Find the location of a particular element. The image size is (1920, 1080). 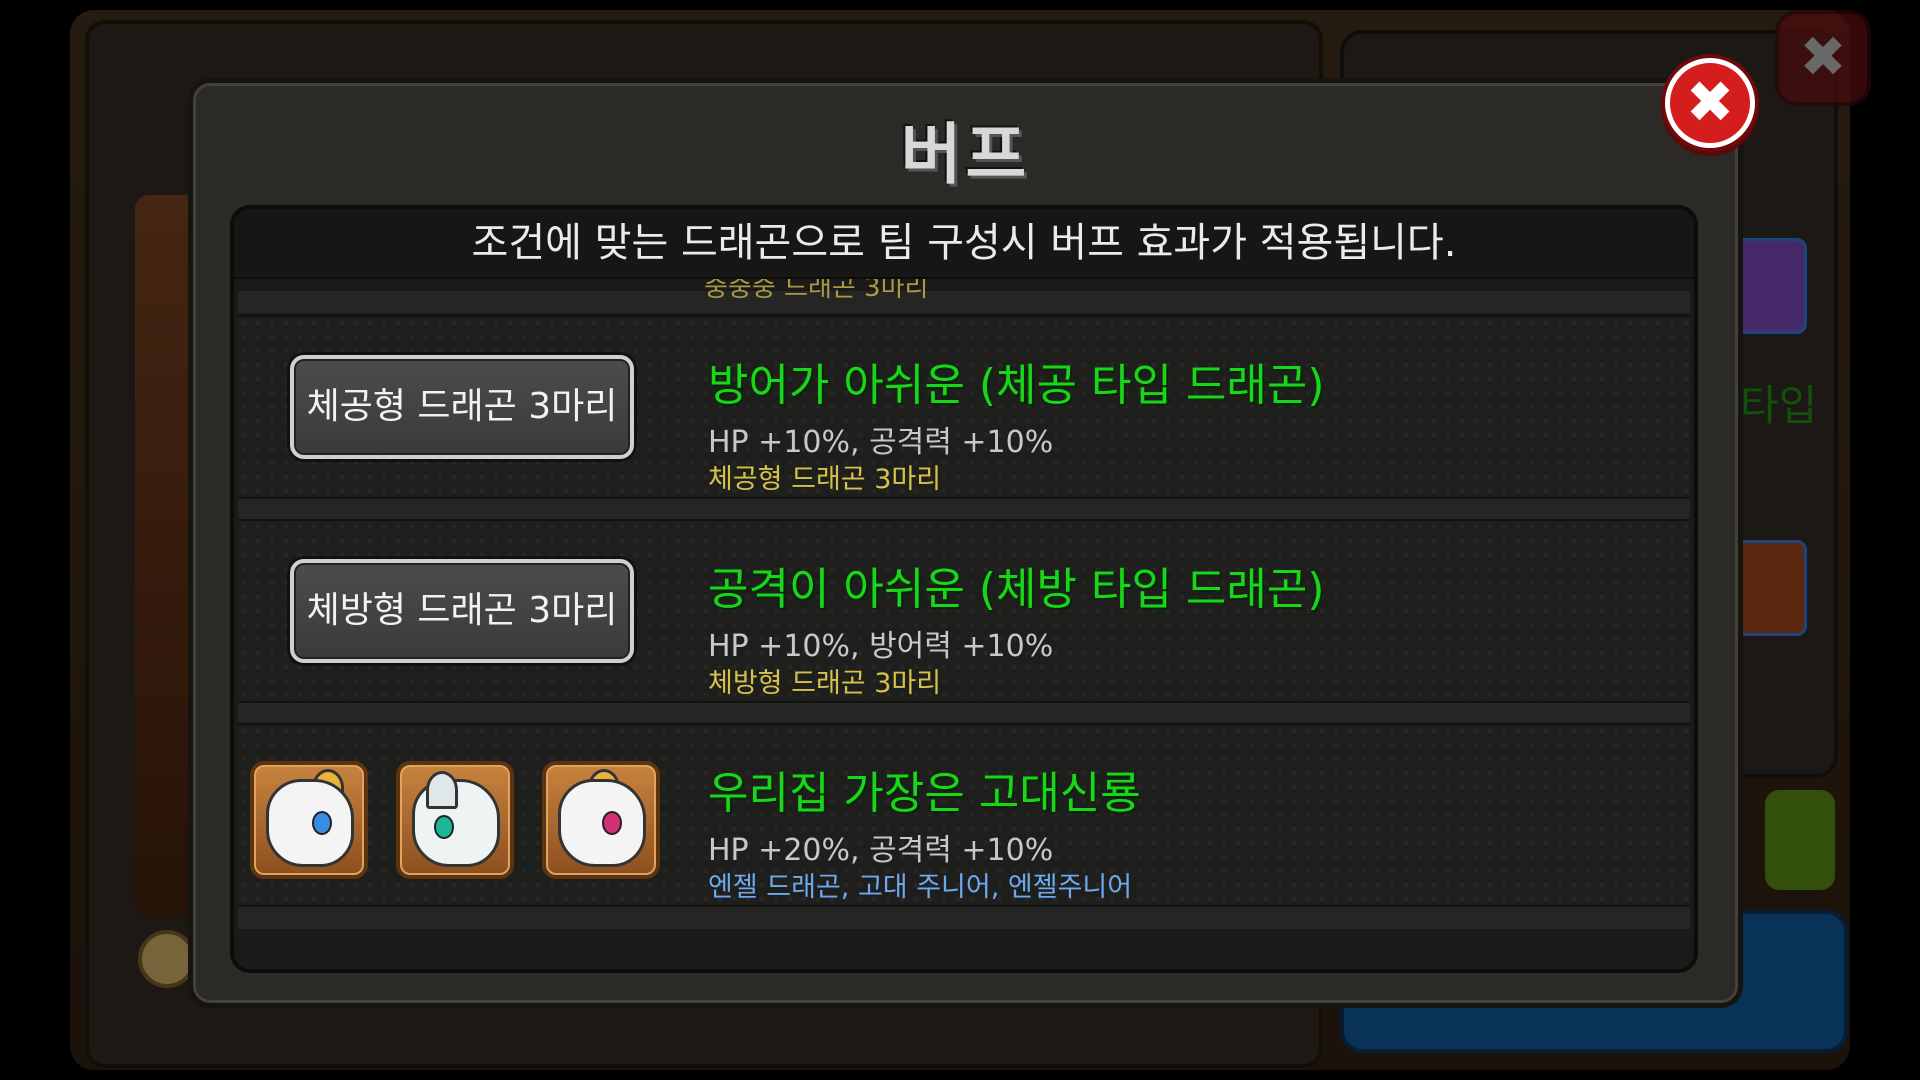

requirement-button: 체방형 드래곤 3마리 is located at coordinates (462, 611).